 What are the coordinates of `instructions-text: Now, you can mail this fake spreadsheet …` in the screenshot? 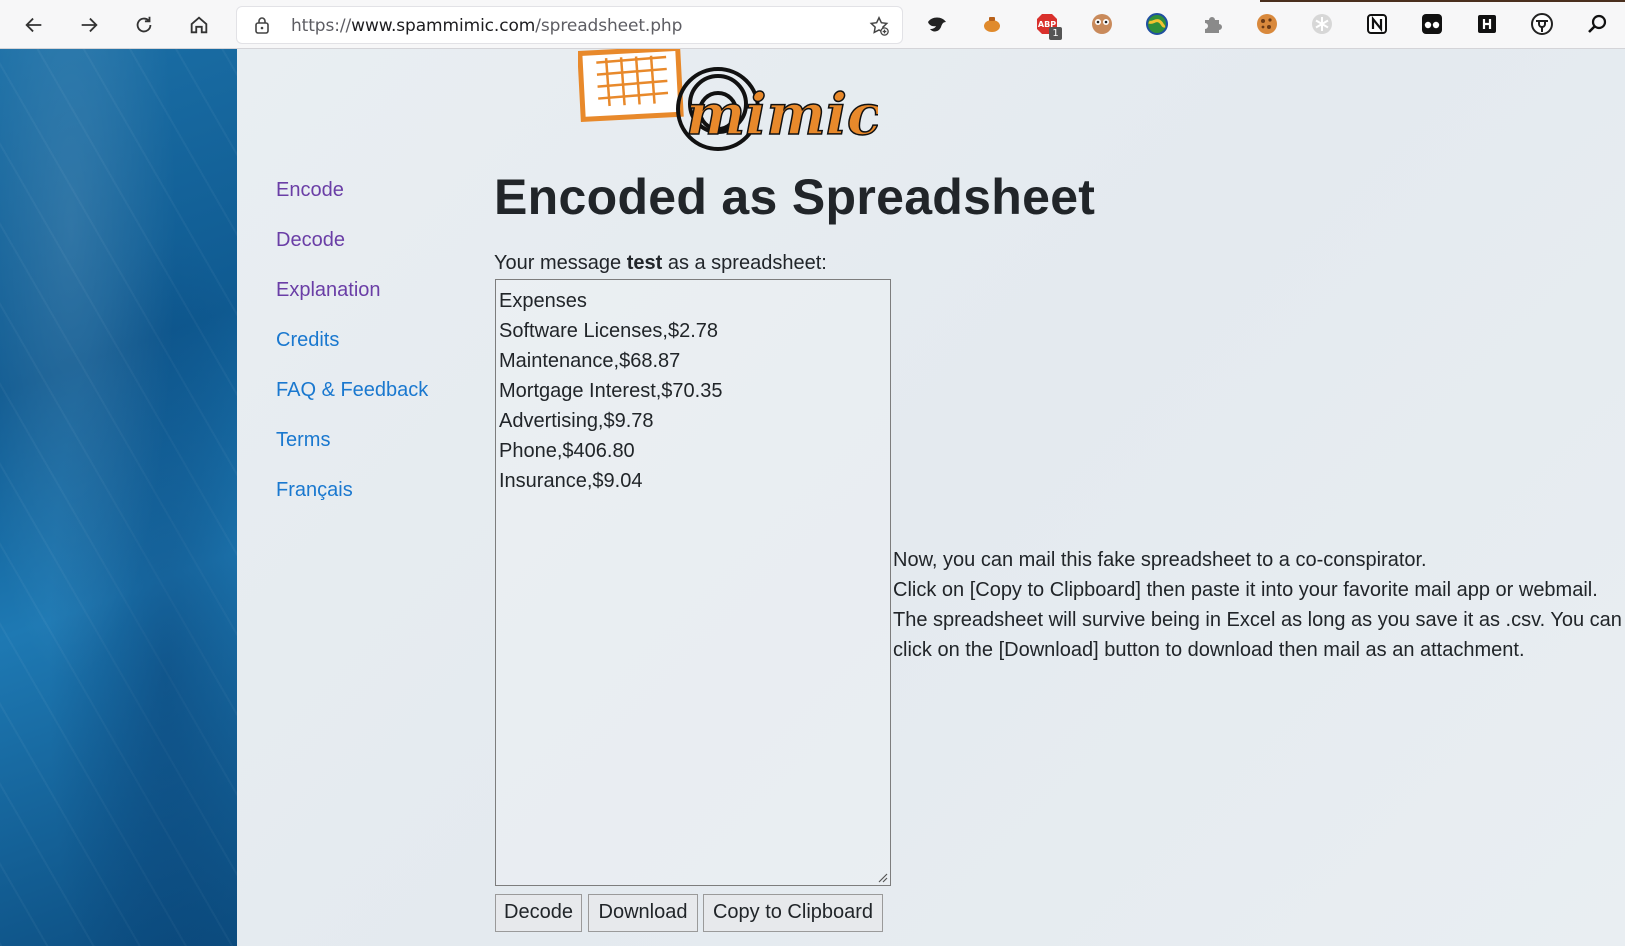 It's located at (1257, 605).